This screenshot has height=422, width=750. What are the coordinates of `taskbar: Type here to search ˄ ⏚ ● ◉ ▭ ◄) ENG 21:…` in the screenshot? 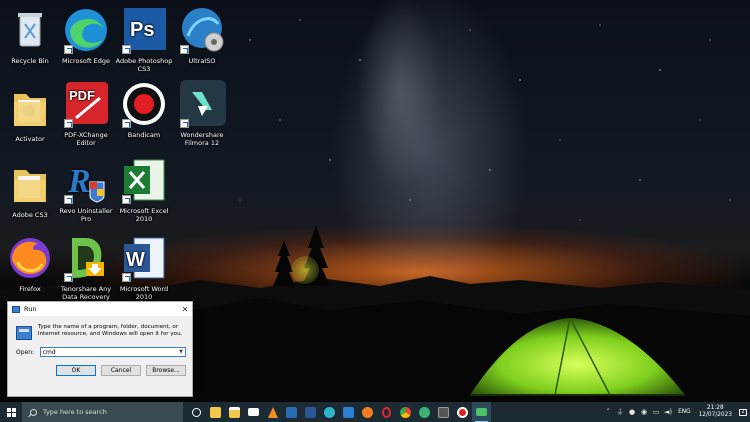 It's located at (375, 412).